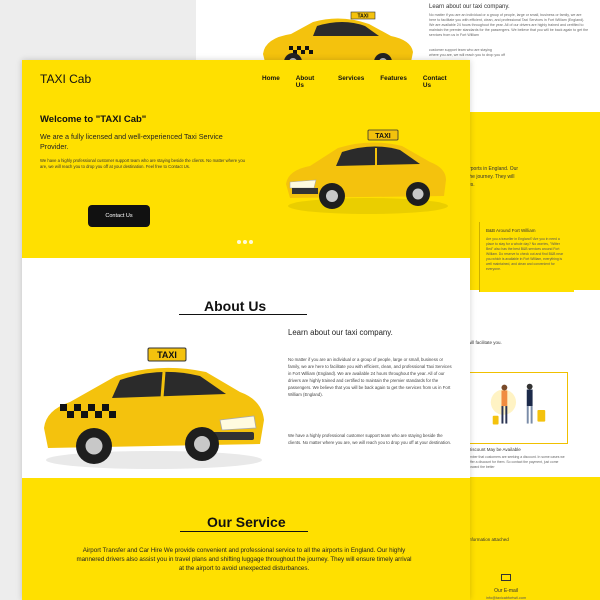 Image resolution: width=600 pixels, height=600 pixels. Describe the element at coordinates (494, 449) in the screenshot. I see `background-discount-title: Discount May be Available` at that location.